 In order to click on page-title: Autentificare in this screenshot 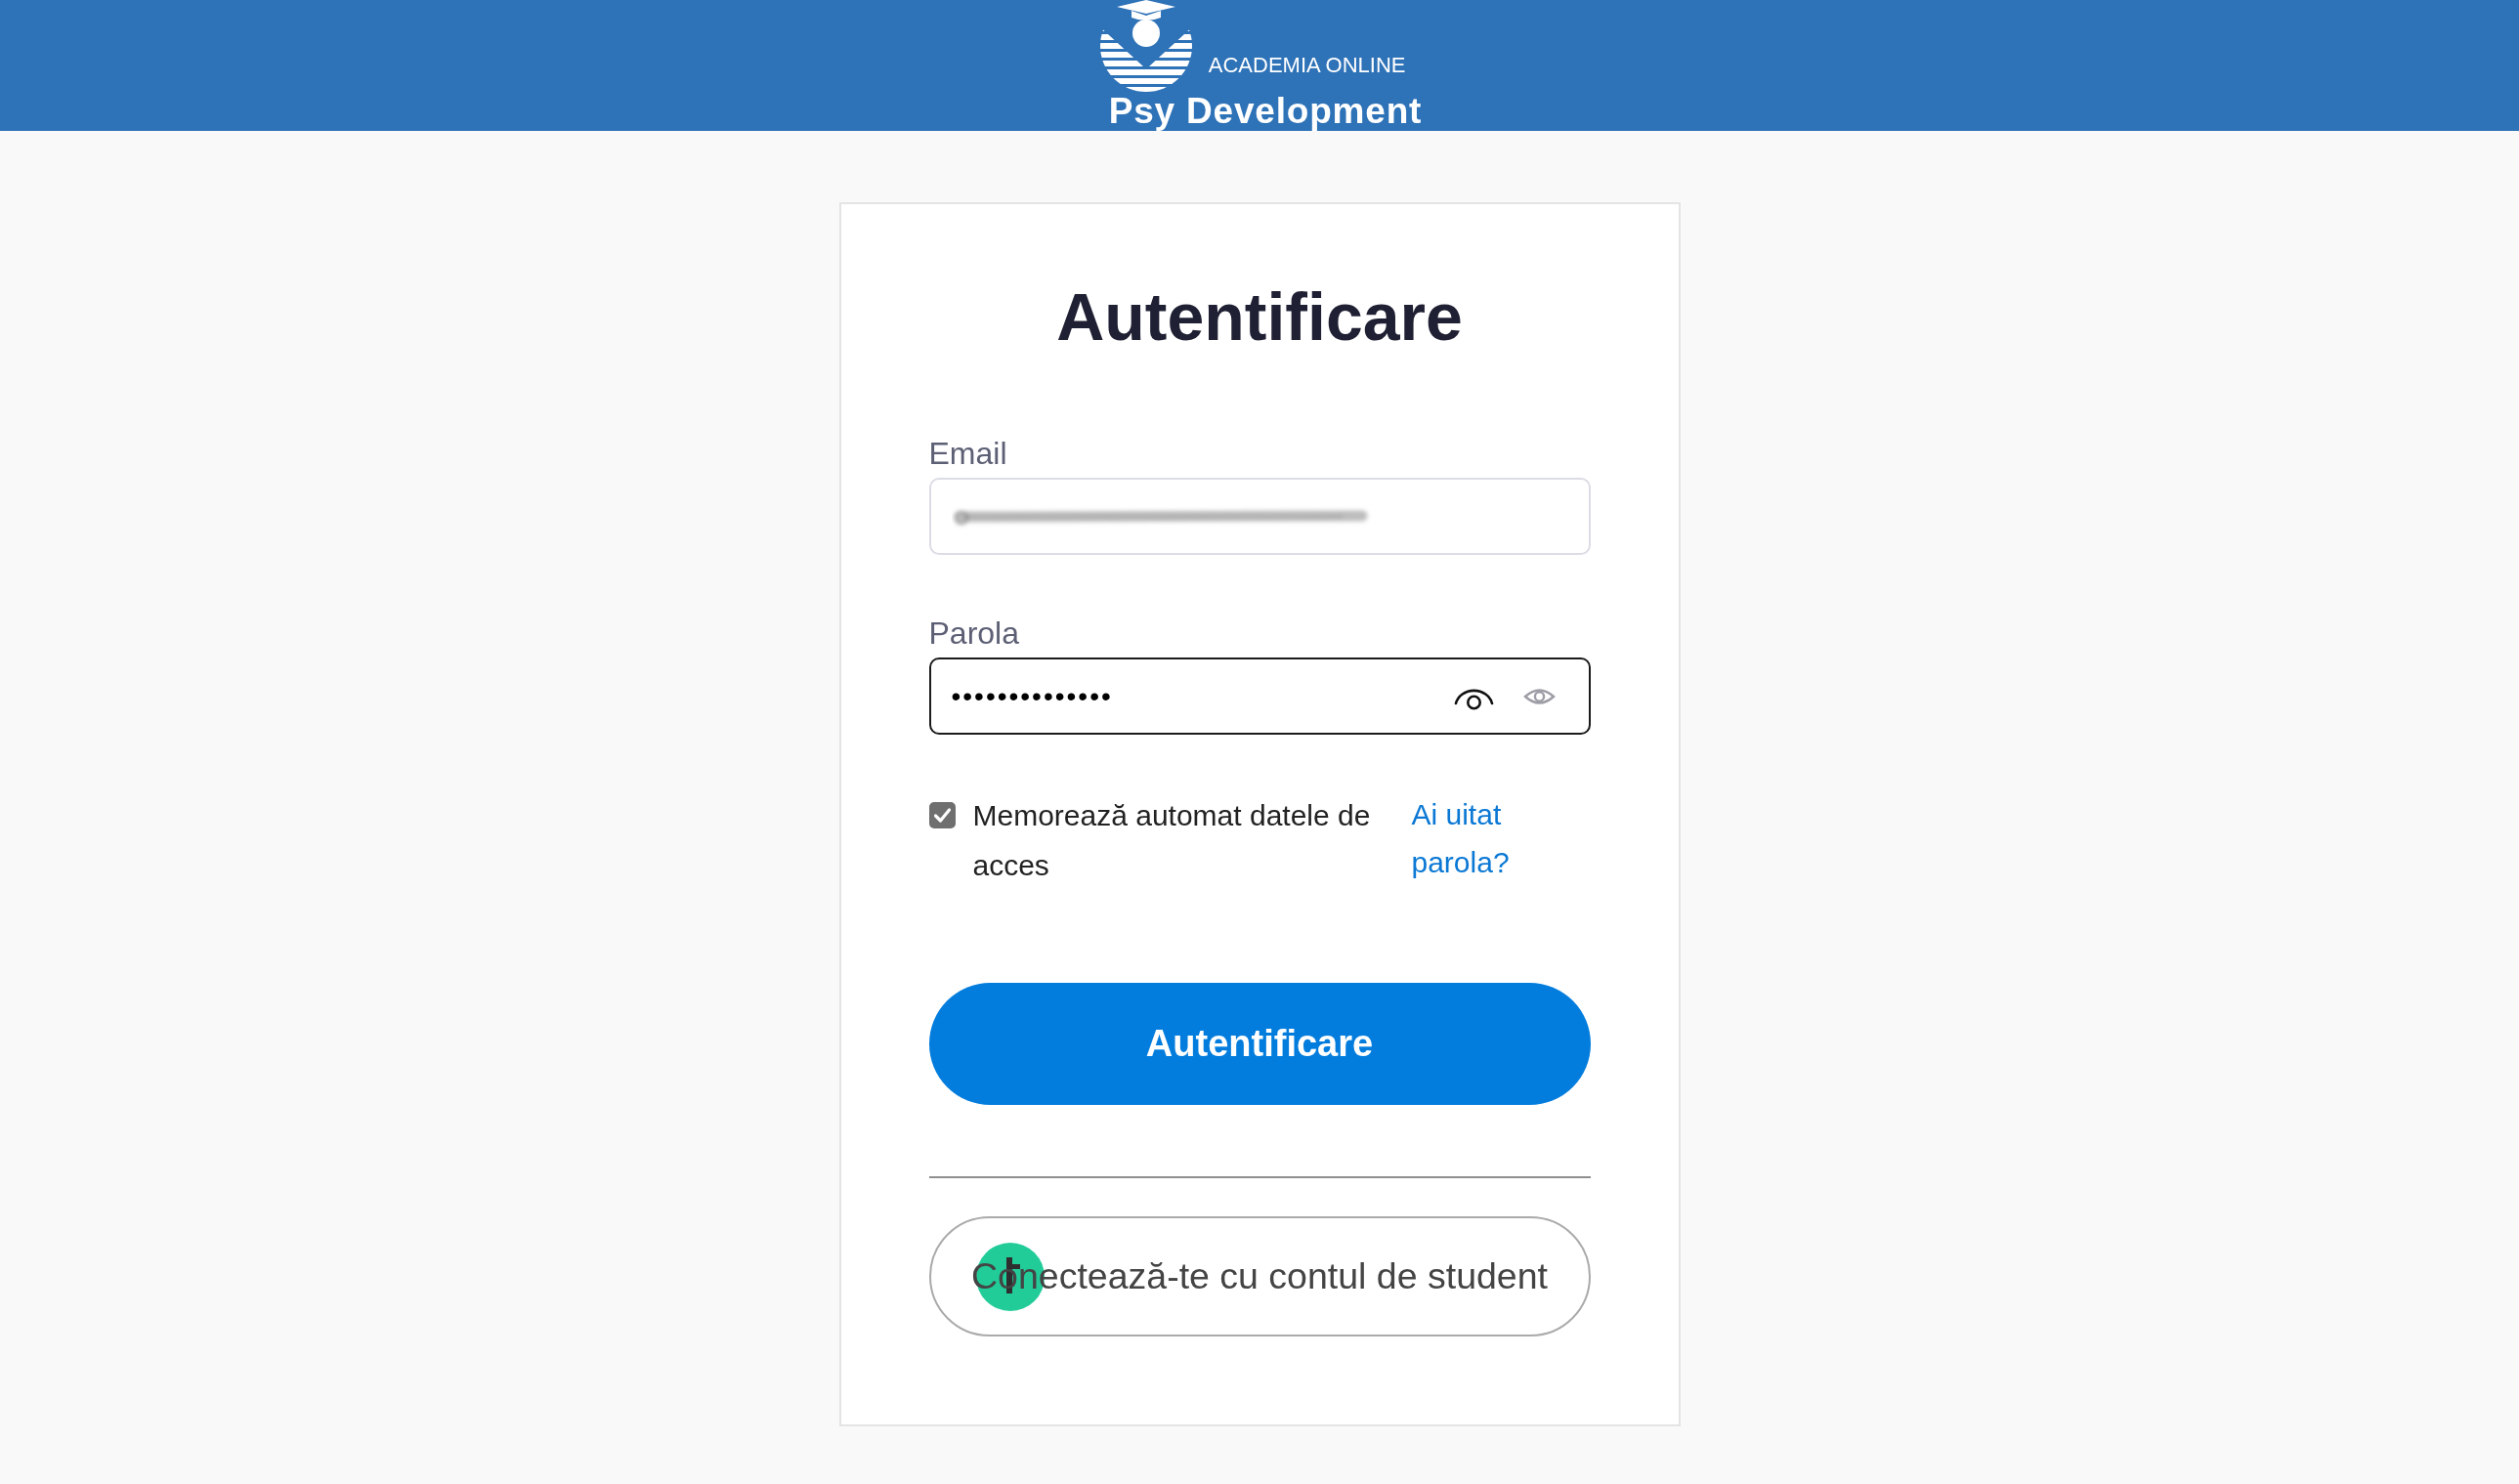, I will do `click(1259, 317)`.